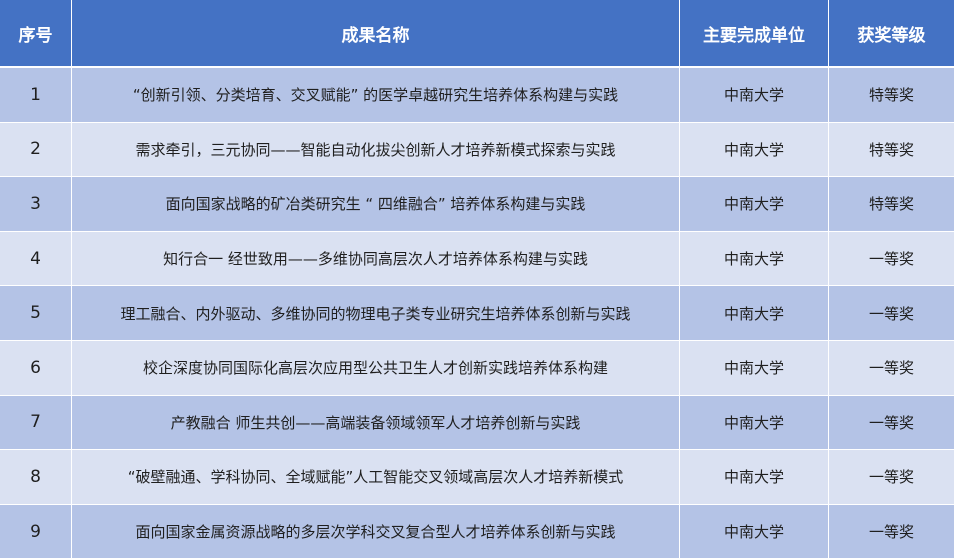  I want to click on header-level: 获奖等级, so click(891, 34).